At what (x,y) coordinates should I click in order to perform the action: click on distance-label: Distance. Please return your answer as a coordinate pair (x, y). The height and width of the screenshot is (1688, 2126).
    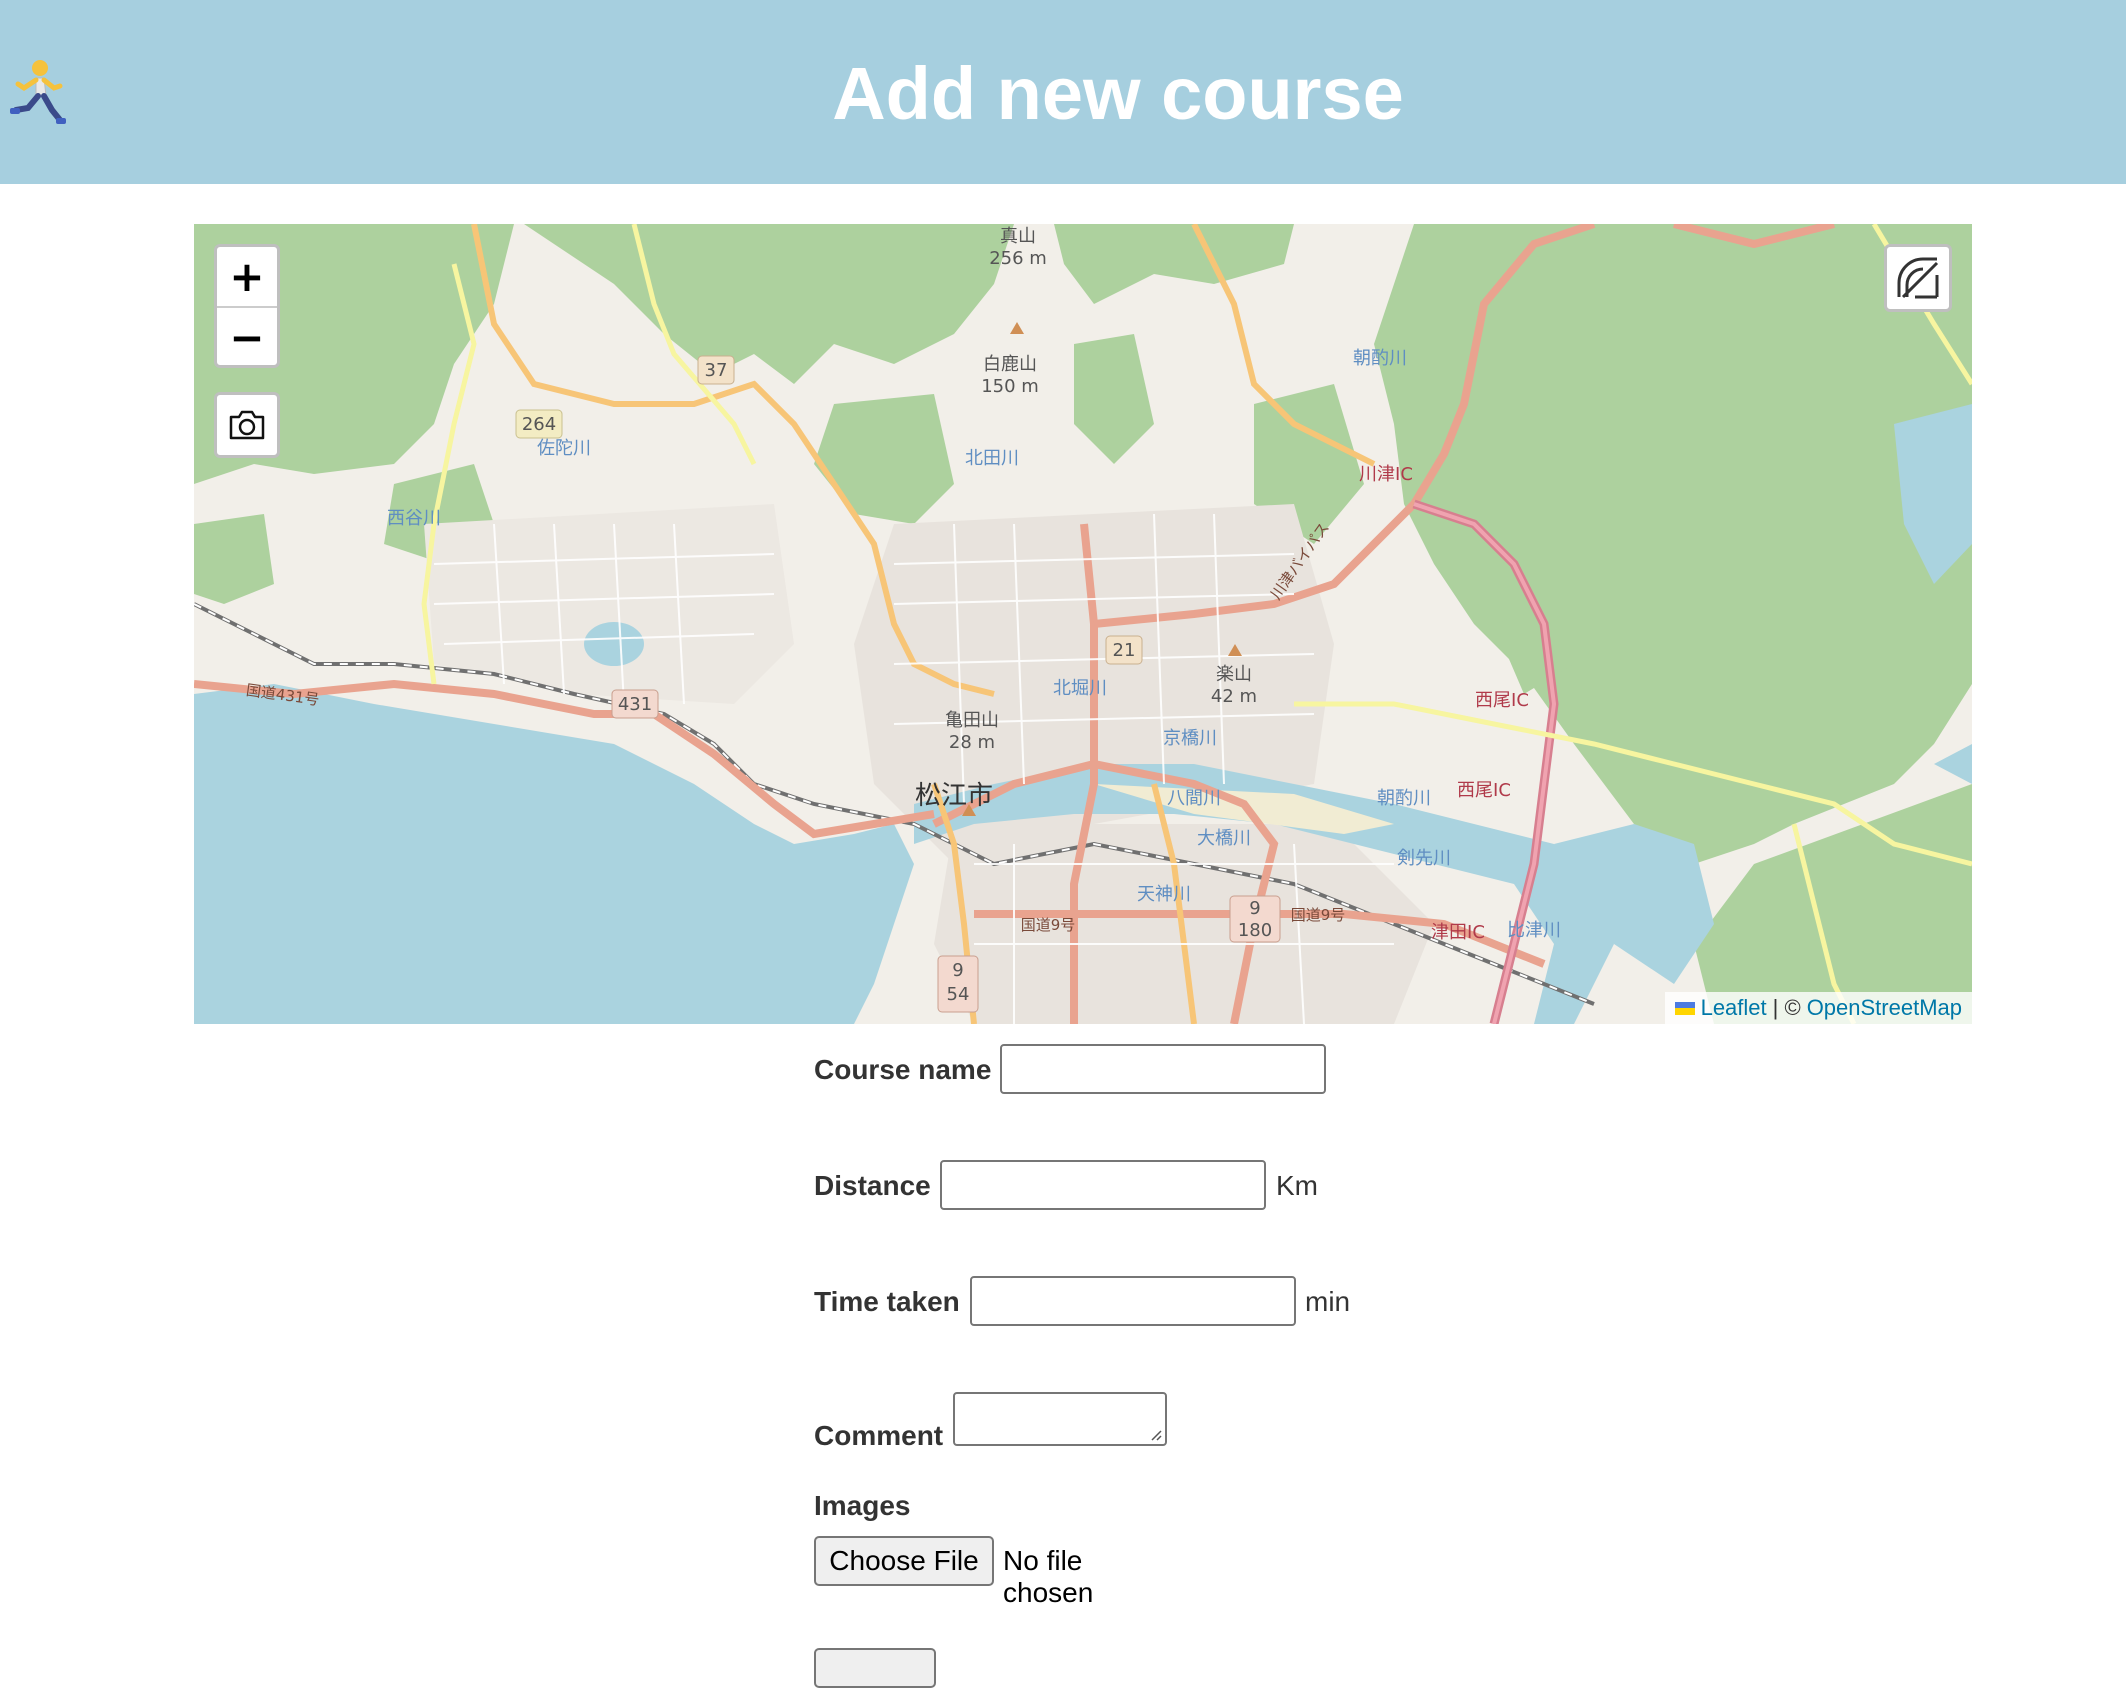
    Looking at the image, I should click on (872, 1185).